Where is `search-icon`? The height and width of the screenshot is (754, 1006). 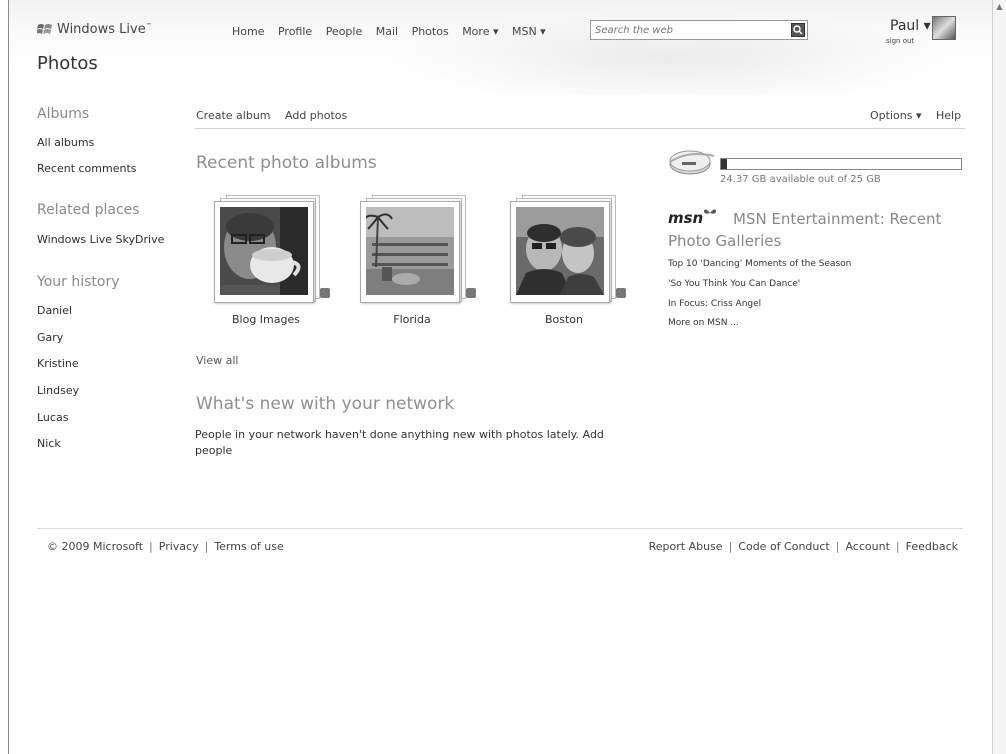 search-icon is located at coordinates (798, 30).